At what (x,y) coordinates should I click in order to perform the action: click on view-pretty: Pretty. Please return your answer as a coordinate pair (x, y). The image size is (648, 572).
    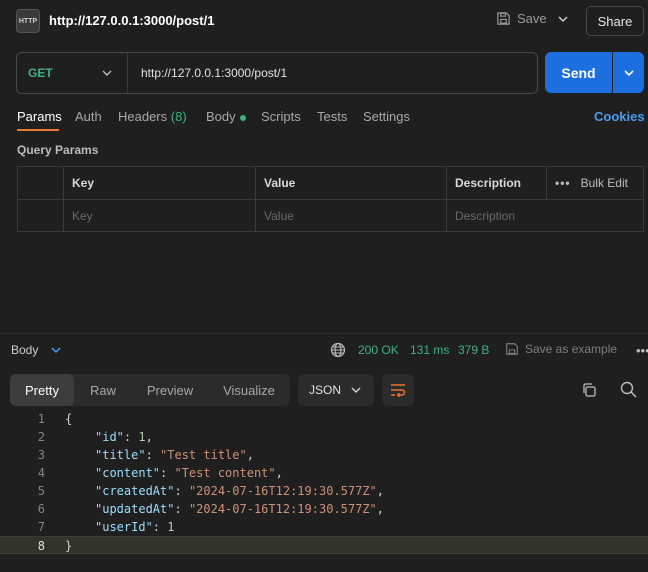
    Looking at the image, I should click on (42, 390).